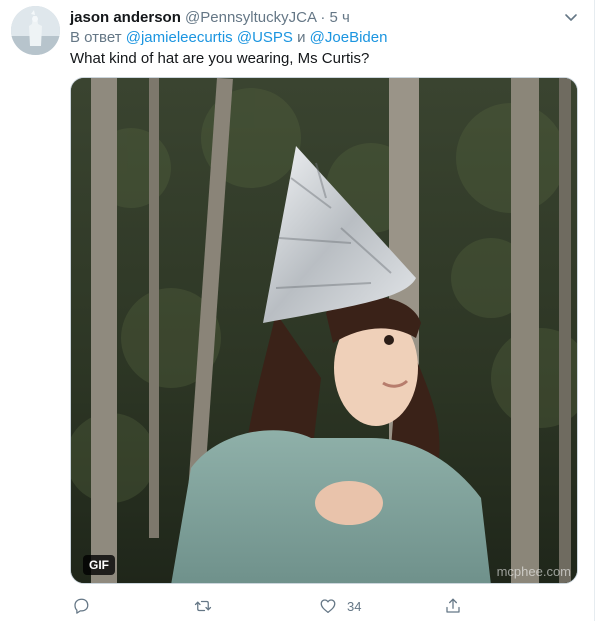  Describe the element at coordinates (340, 606) in the screenshot. I see `like-button: 34` at that location.